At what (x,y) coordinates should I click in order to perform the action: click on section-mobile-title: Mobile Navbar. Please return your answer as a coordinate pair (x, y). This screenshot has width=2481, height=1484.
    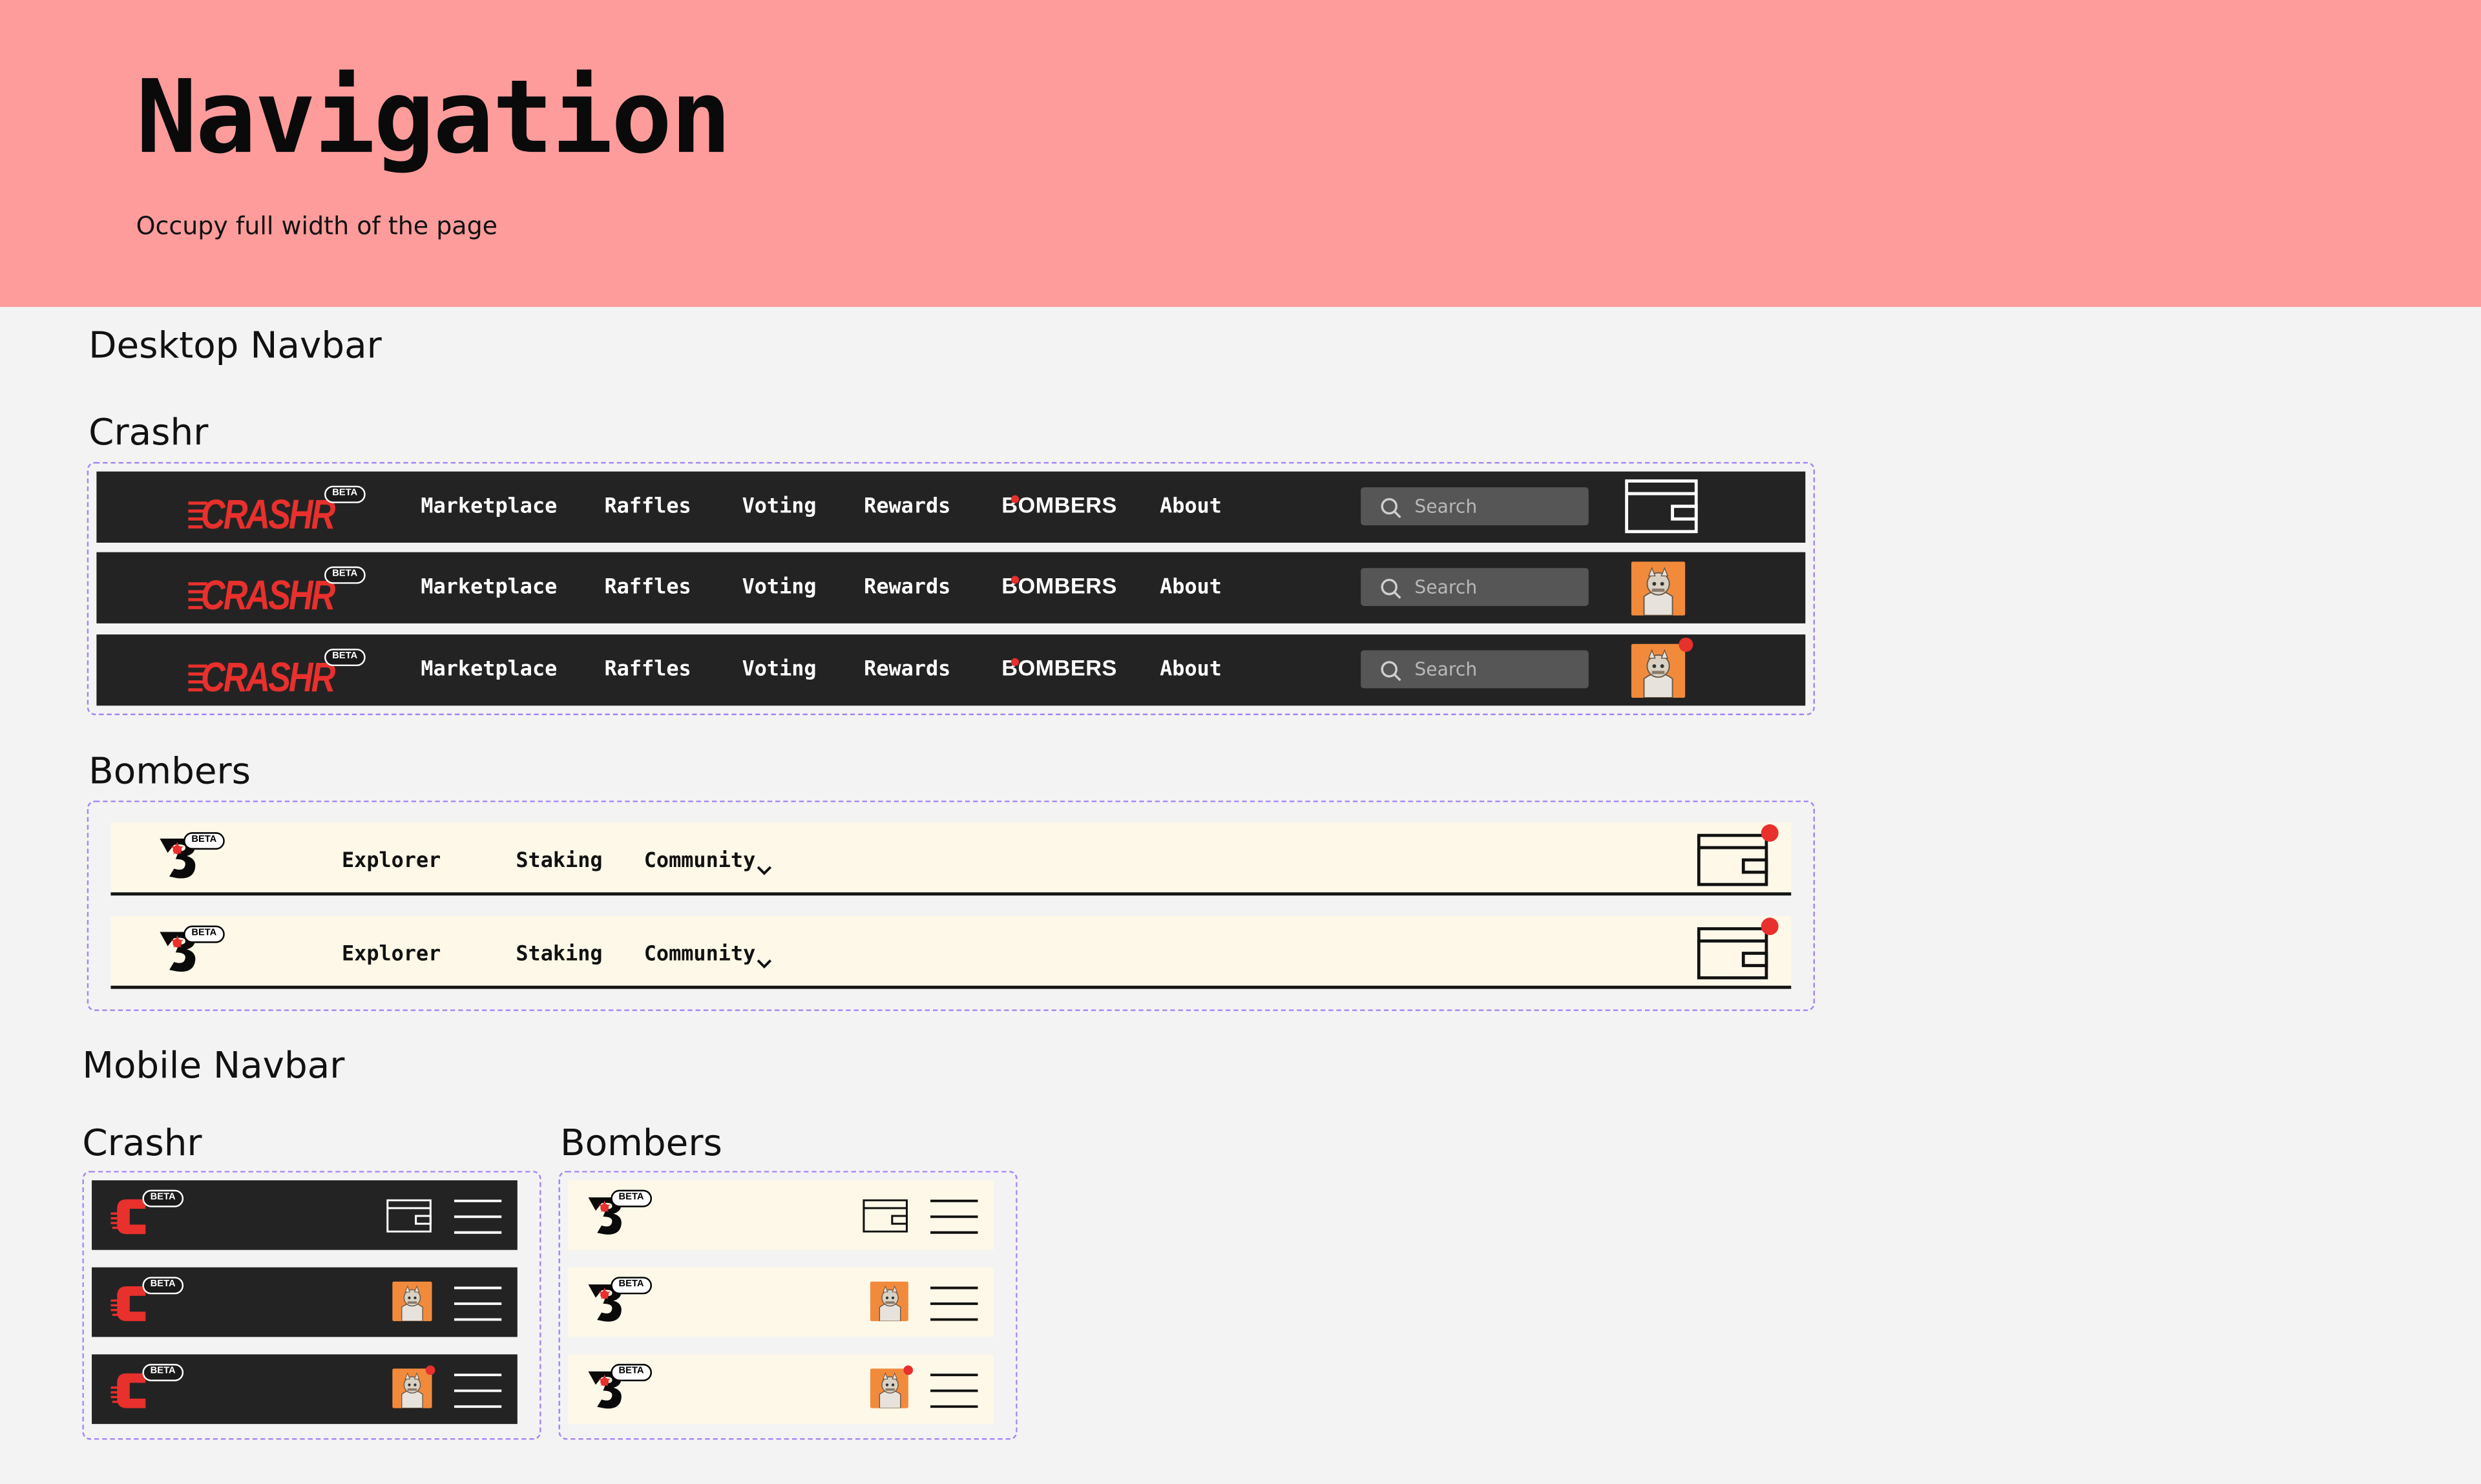
    Looking at the image, I should click on (213, 1066).